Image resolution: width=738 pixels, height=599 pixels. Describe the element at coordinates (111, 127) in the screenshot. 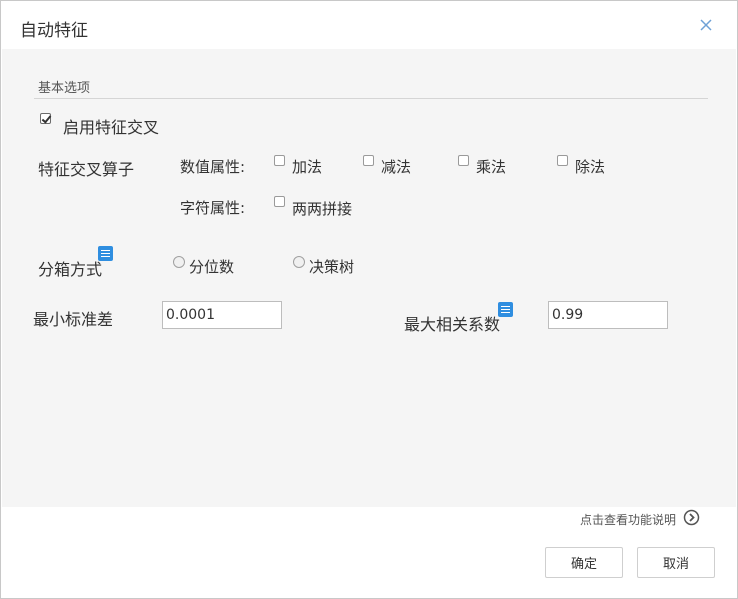

I see `enable-cross-label: 启用特征交叉` at that location.